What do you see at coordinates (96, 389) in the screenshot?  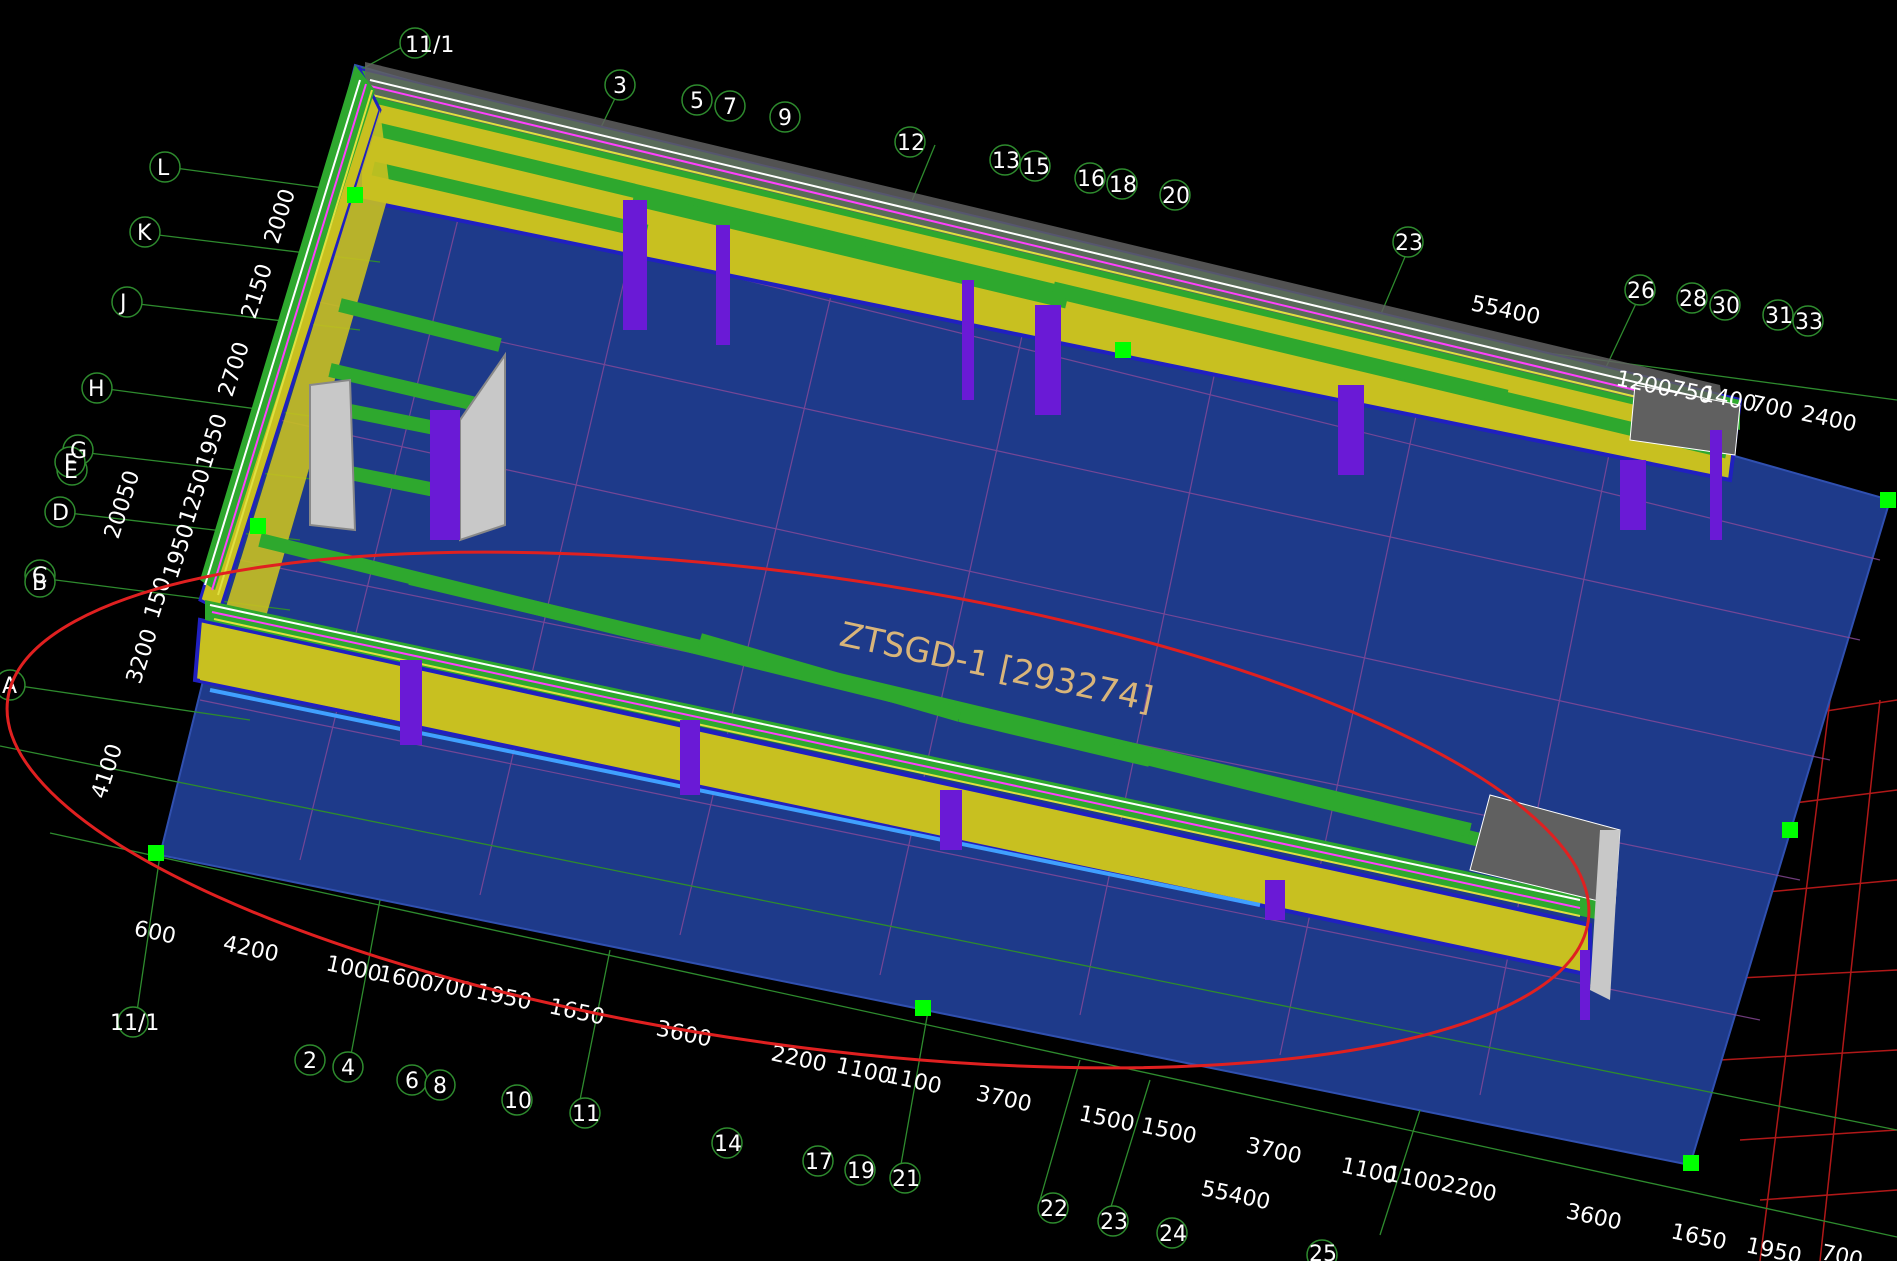 I see `axis-label: H` at bounding box center [96, 389].